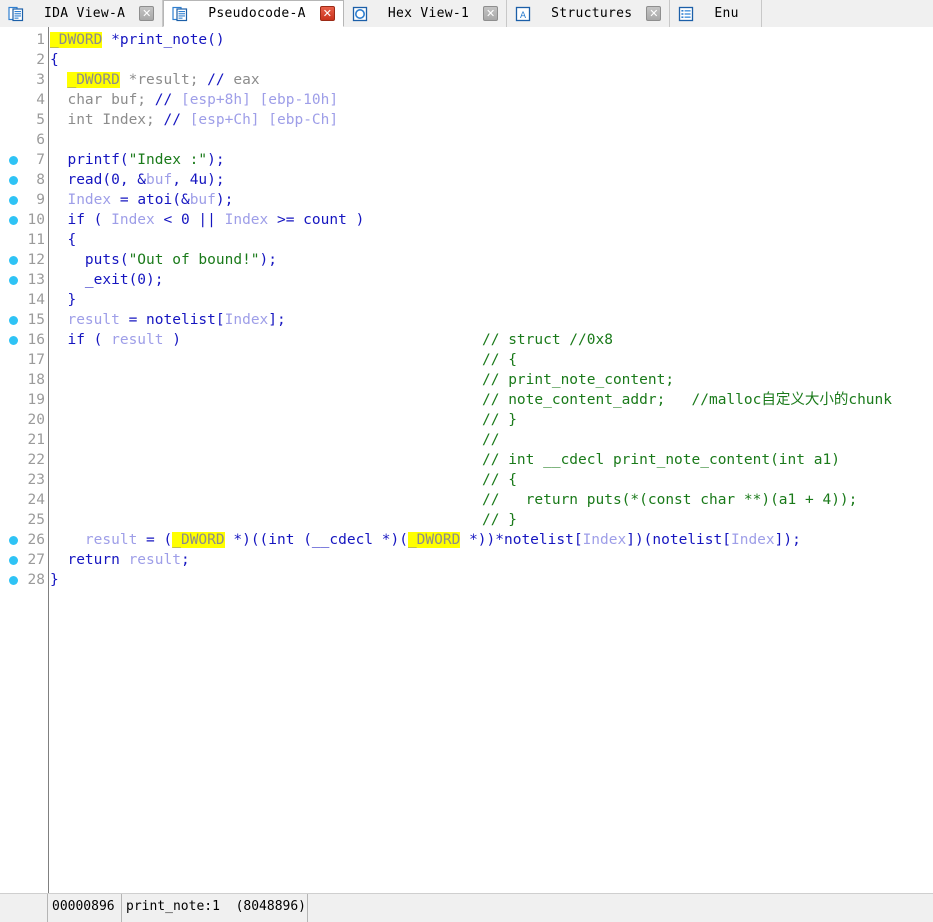  What do you see at coordinates (155, 540) in the screenshot?
I see `code-token: = (` at bounding box center [155, 540].